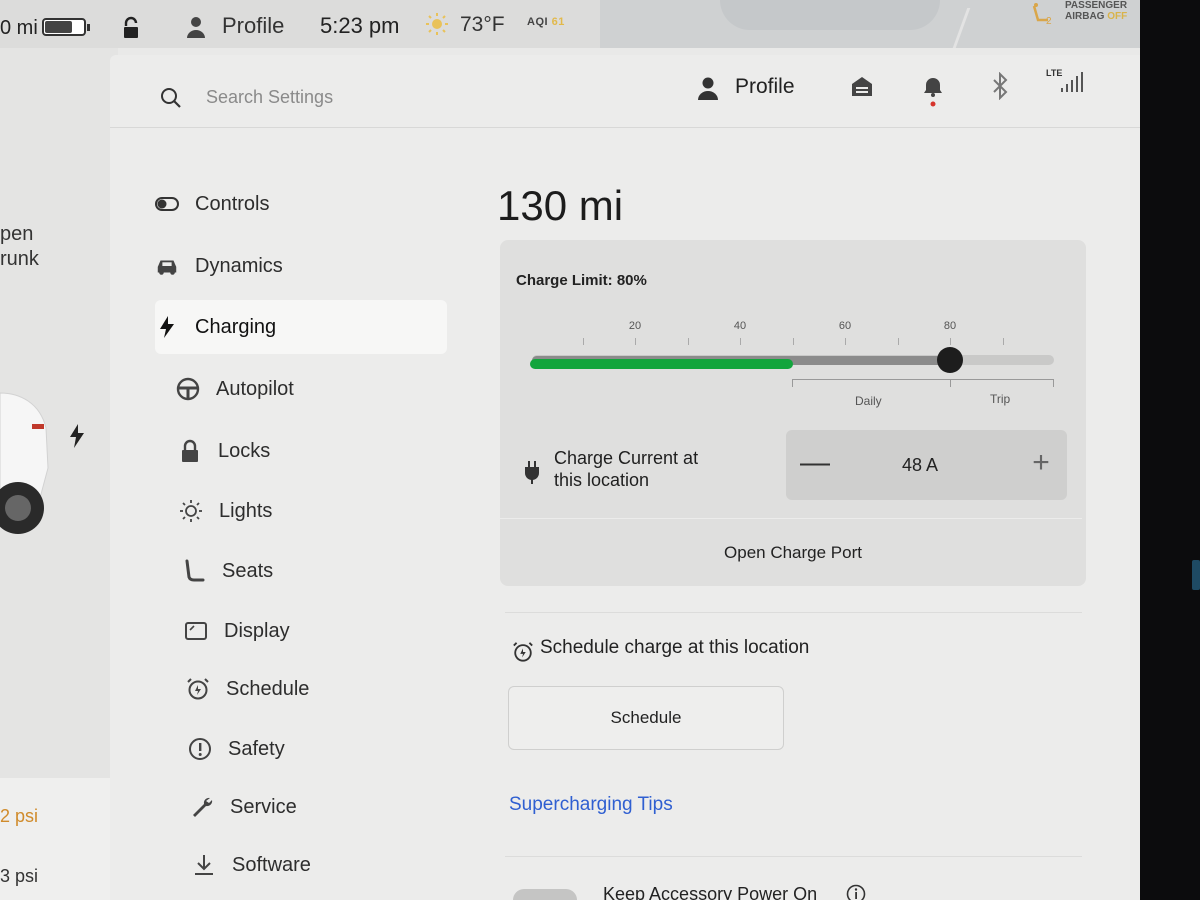  I want to click on range-display: 130 mi, so click(560, 205).